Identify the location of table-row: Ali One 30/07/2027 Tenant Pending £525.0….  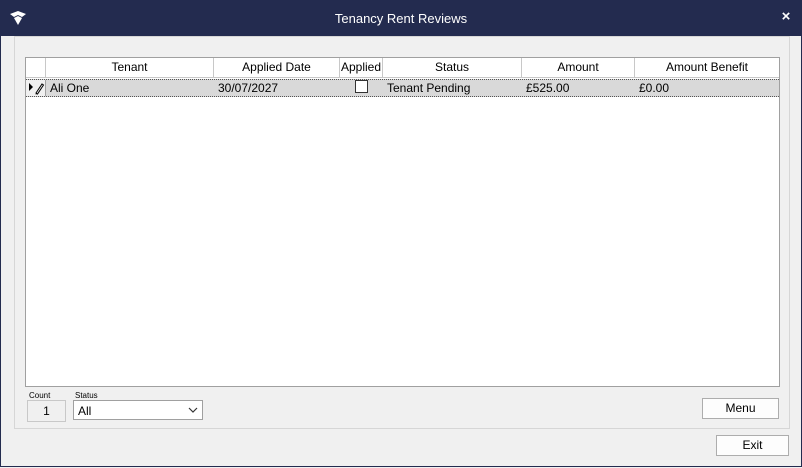
(402, 88).